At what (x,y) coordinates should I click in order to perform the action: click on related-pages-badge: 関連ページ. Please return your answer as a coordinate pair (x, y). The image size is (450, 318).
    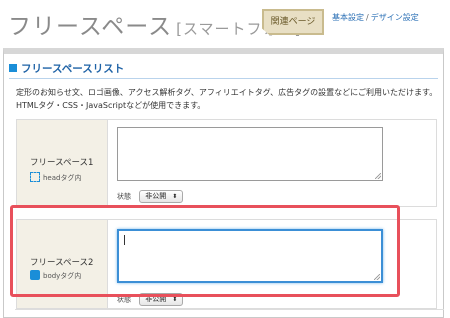
    Looking at the image, I should click on (293, 22).